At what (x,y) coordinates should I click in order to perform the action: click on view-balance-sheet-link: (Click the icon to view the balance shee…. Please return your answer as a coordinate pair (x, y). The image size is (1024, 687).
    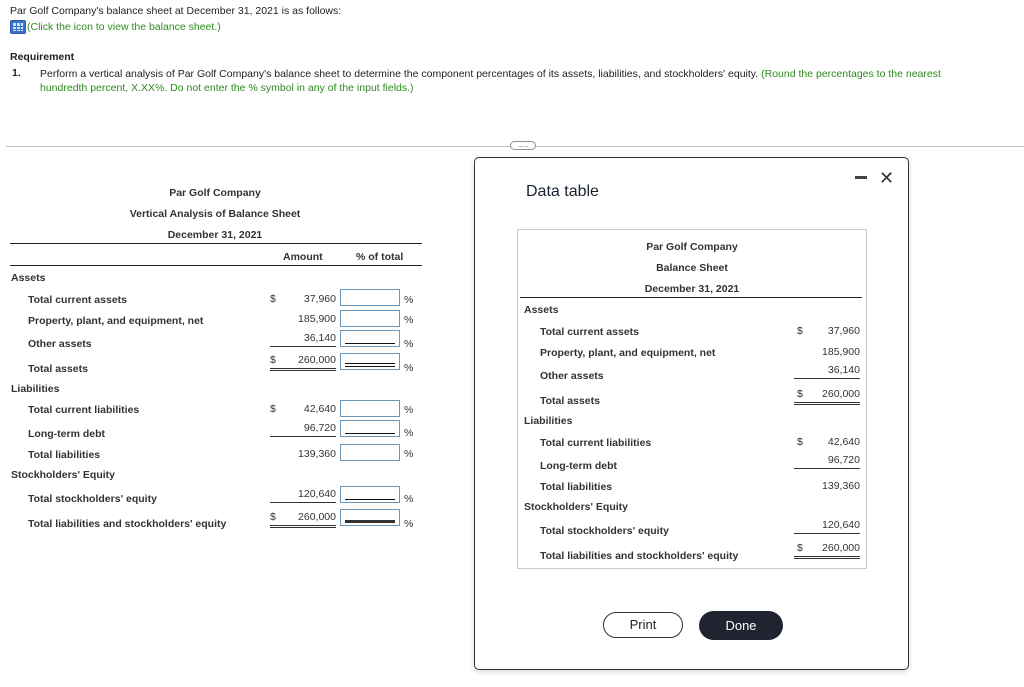
    Looking at the image, I should click on (115, 27).